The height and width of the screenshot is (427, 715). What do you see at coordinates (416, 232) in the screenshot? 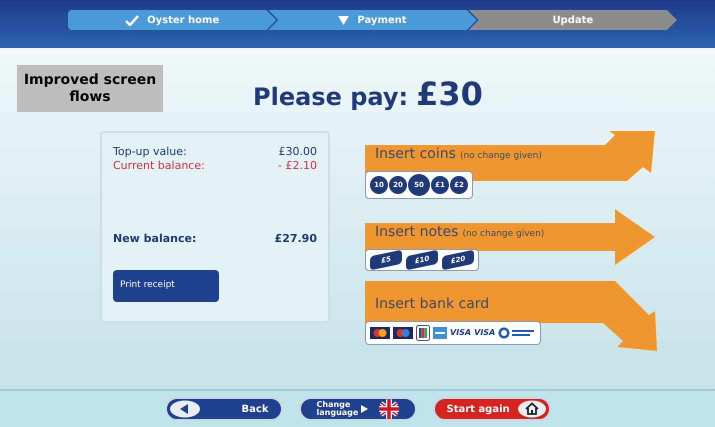
I see `option-title: Insert notes` at bounding box center [416, 232].